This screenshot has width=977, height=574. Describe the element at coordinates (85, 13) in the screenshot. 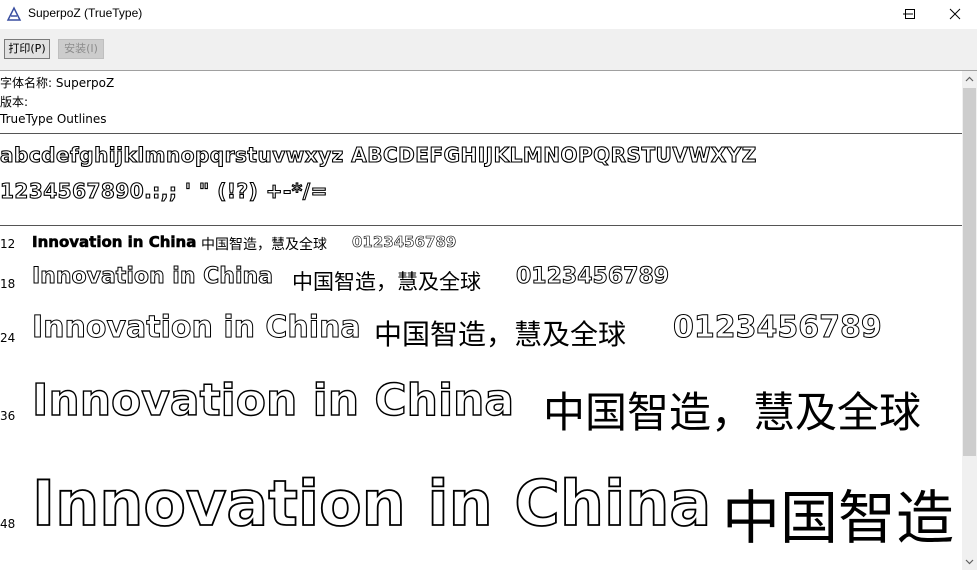

I see `window-title: SuperpoZ (TrueType)` at that location.